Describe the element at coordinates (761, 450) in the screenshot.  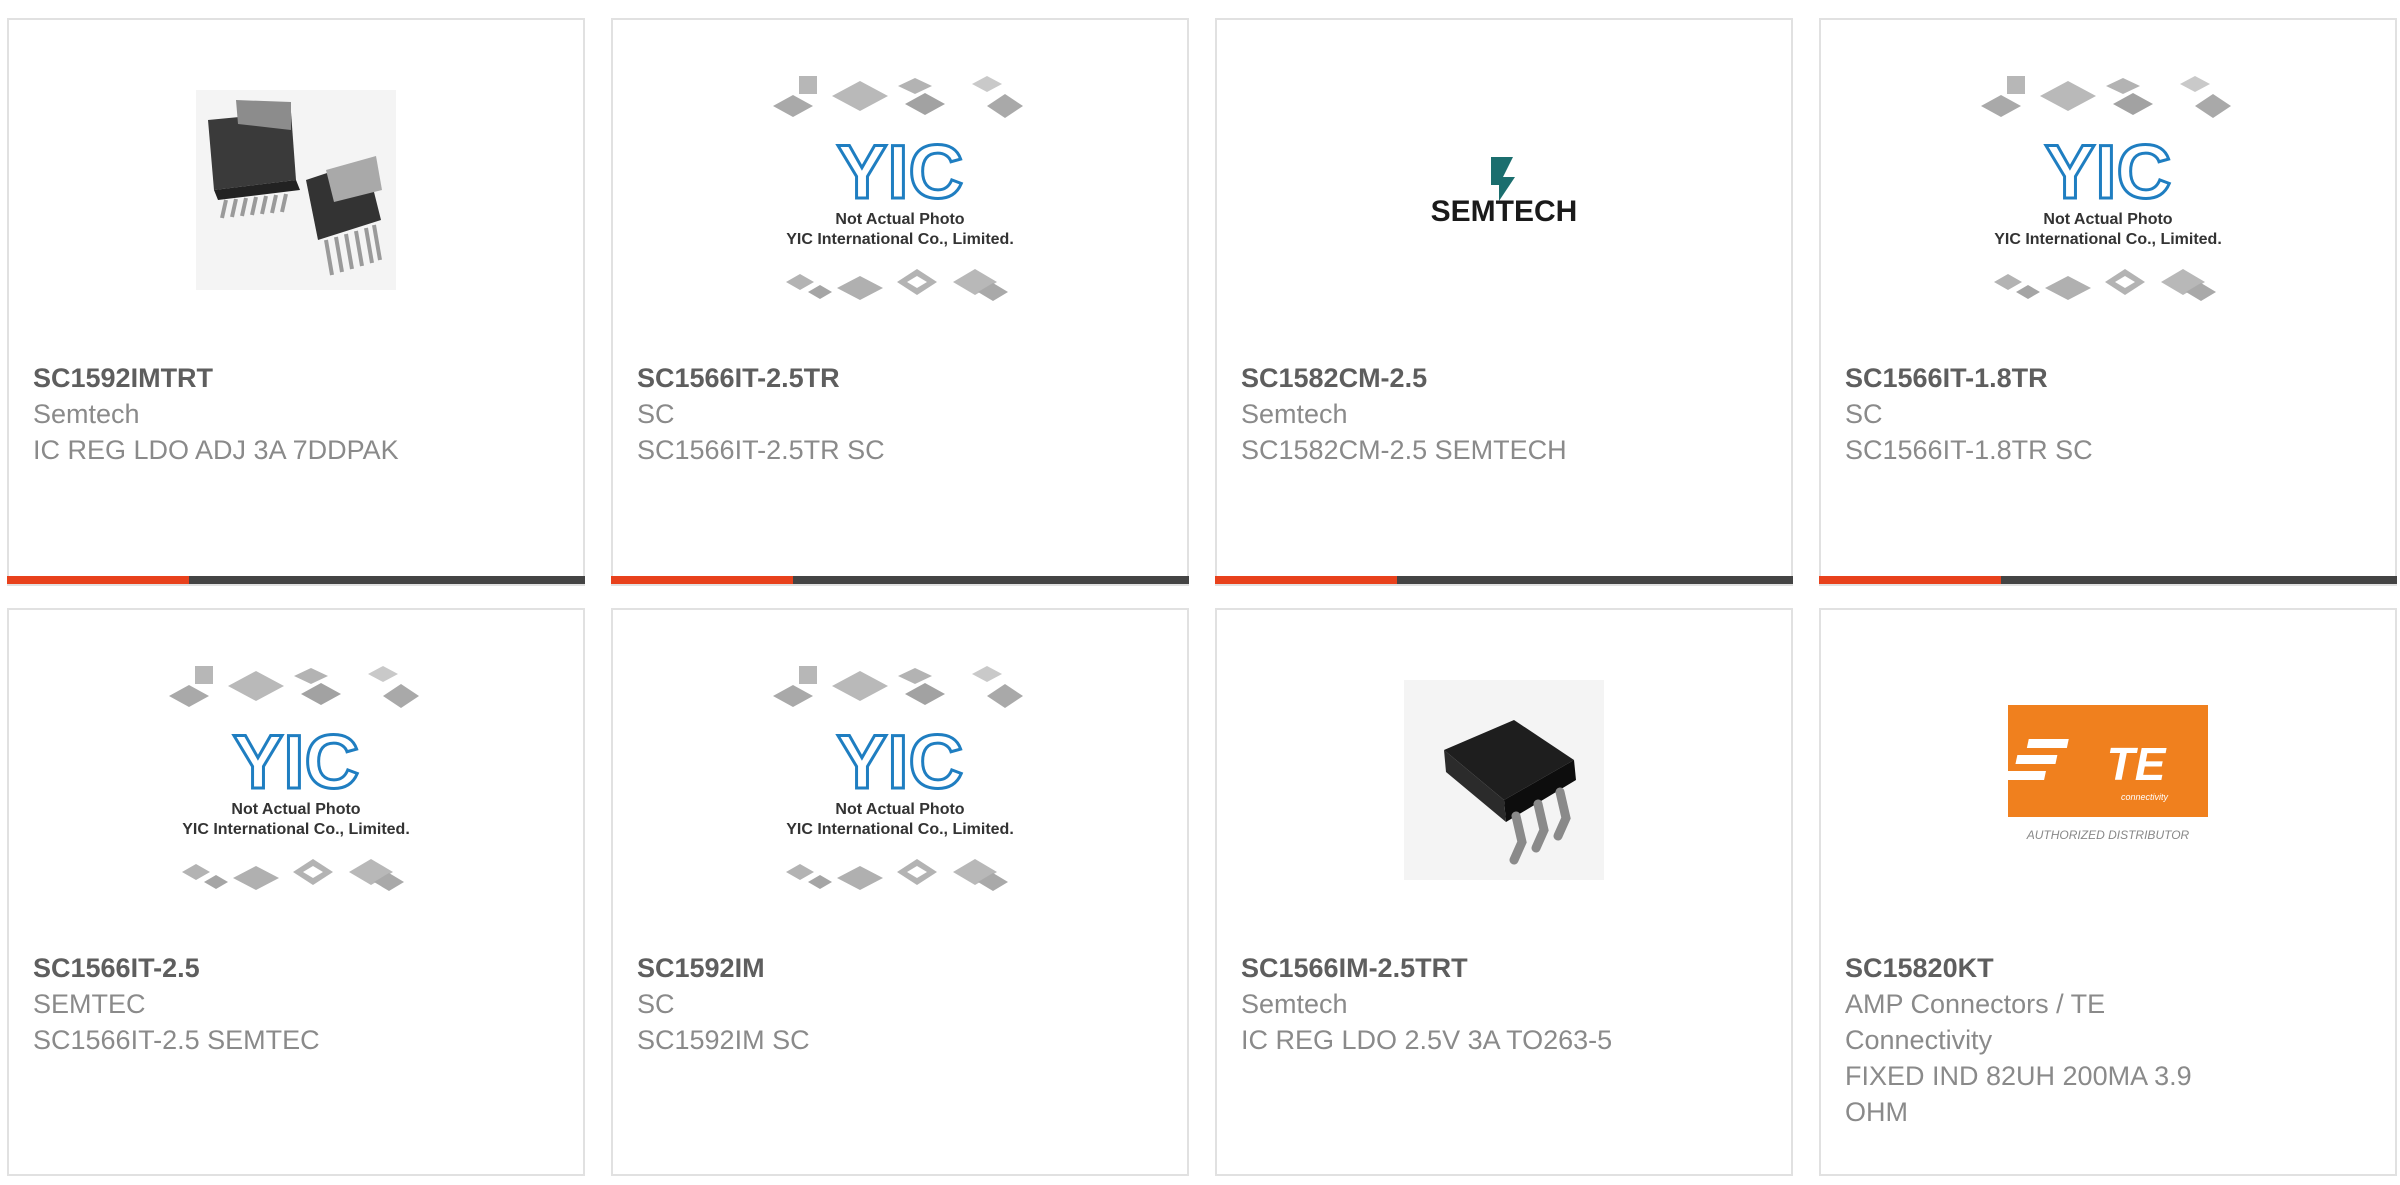
I see `description: SC1566IT-2.5TR SC` at that location.